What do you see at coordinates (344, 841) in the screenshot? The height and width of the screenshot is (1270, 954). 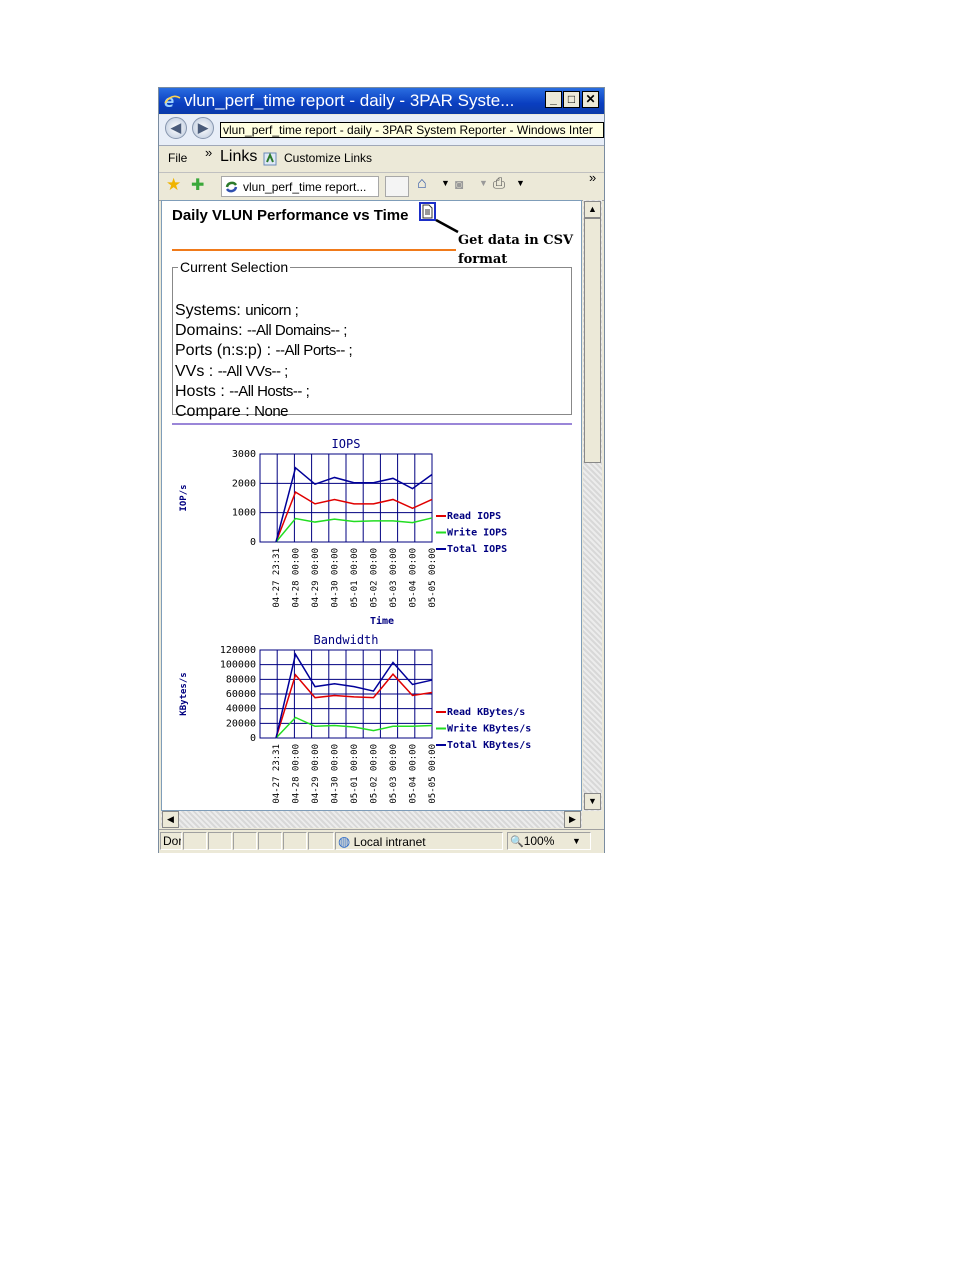 I see `globe-icon: ◍` at bounding box center [344, 841].